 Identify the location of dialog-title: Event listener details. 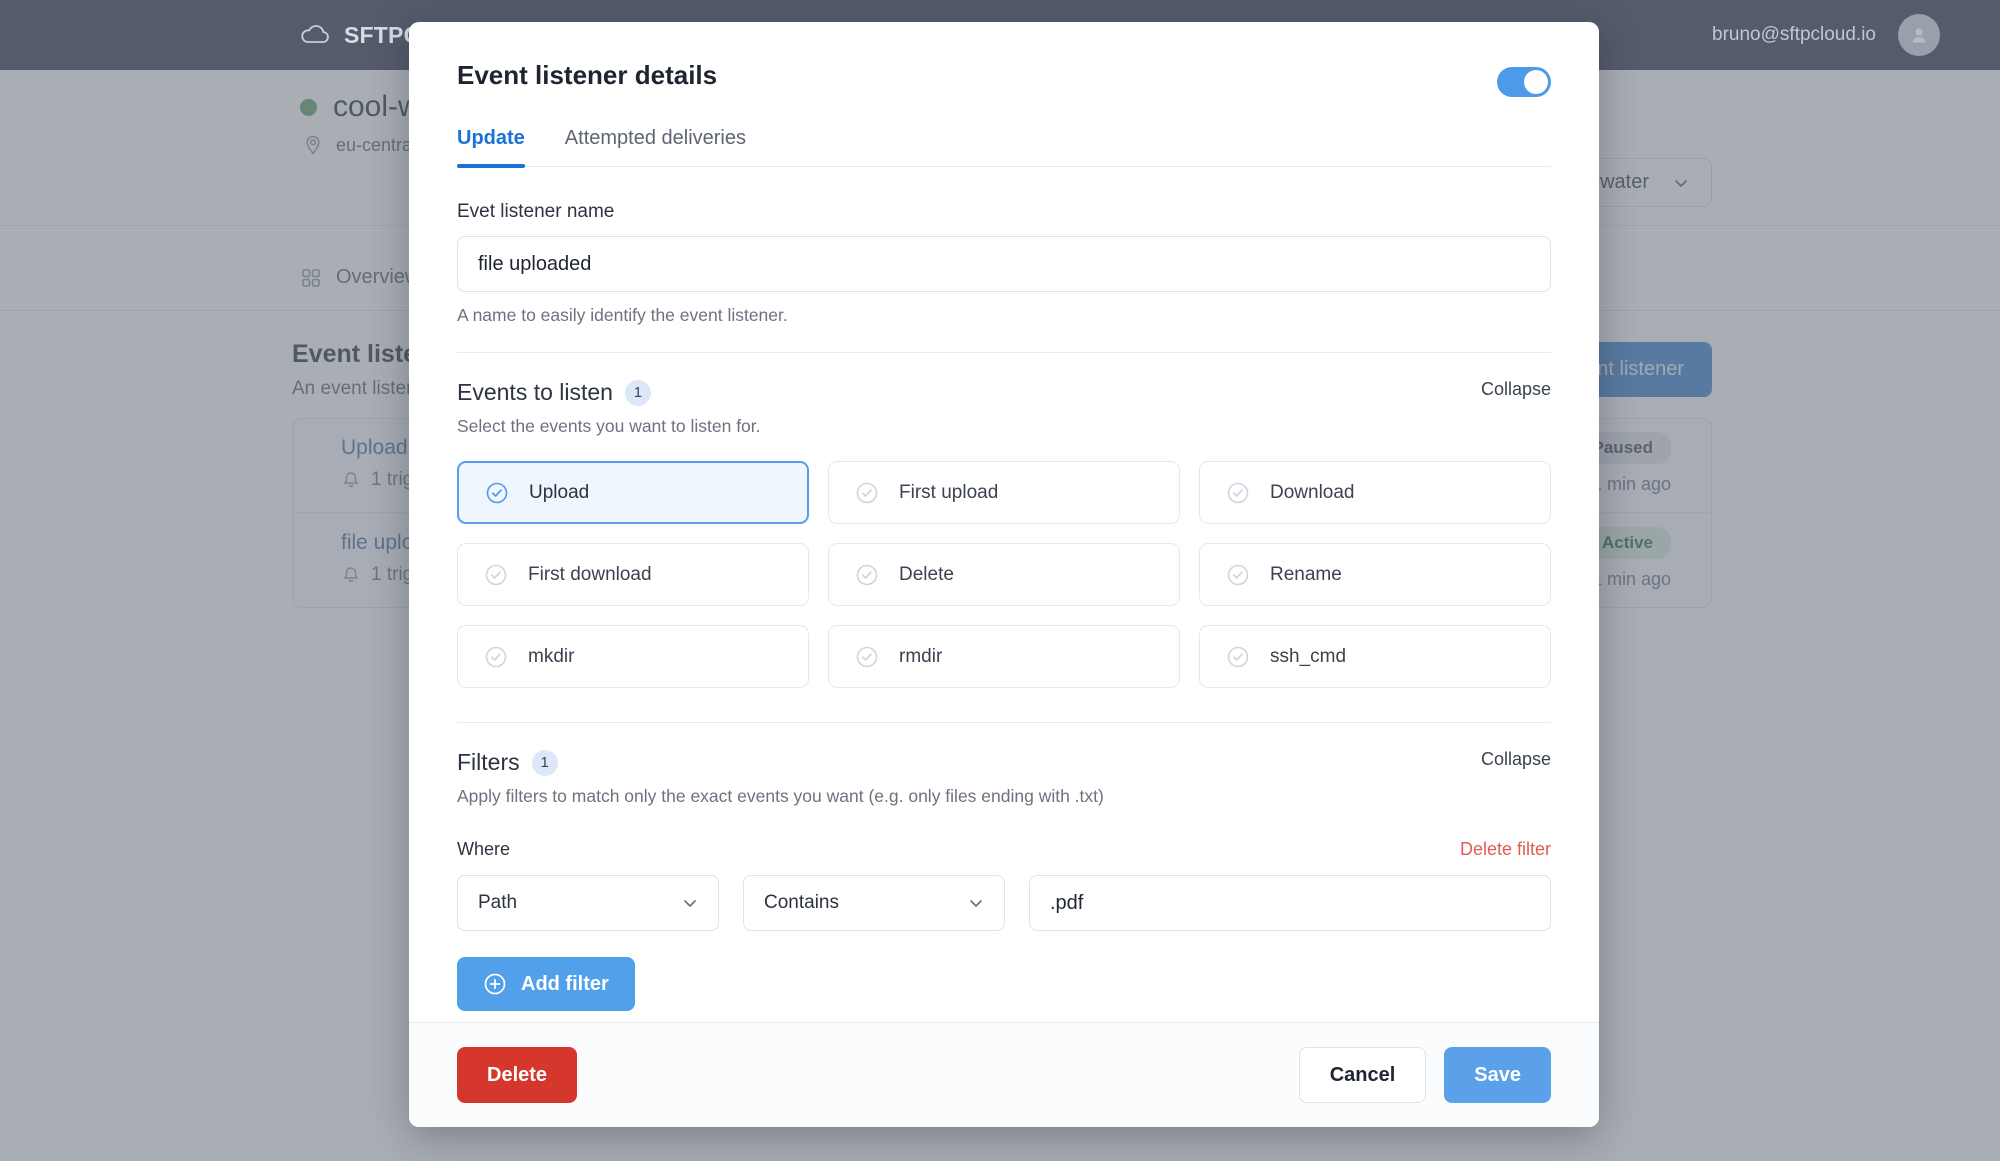
(587, 75).